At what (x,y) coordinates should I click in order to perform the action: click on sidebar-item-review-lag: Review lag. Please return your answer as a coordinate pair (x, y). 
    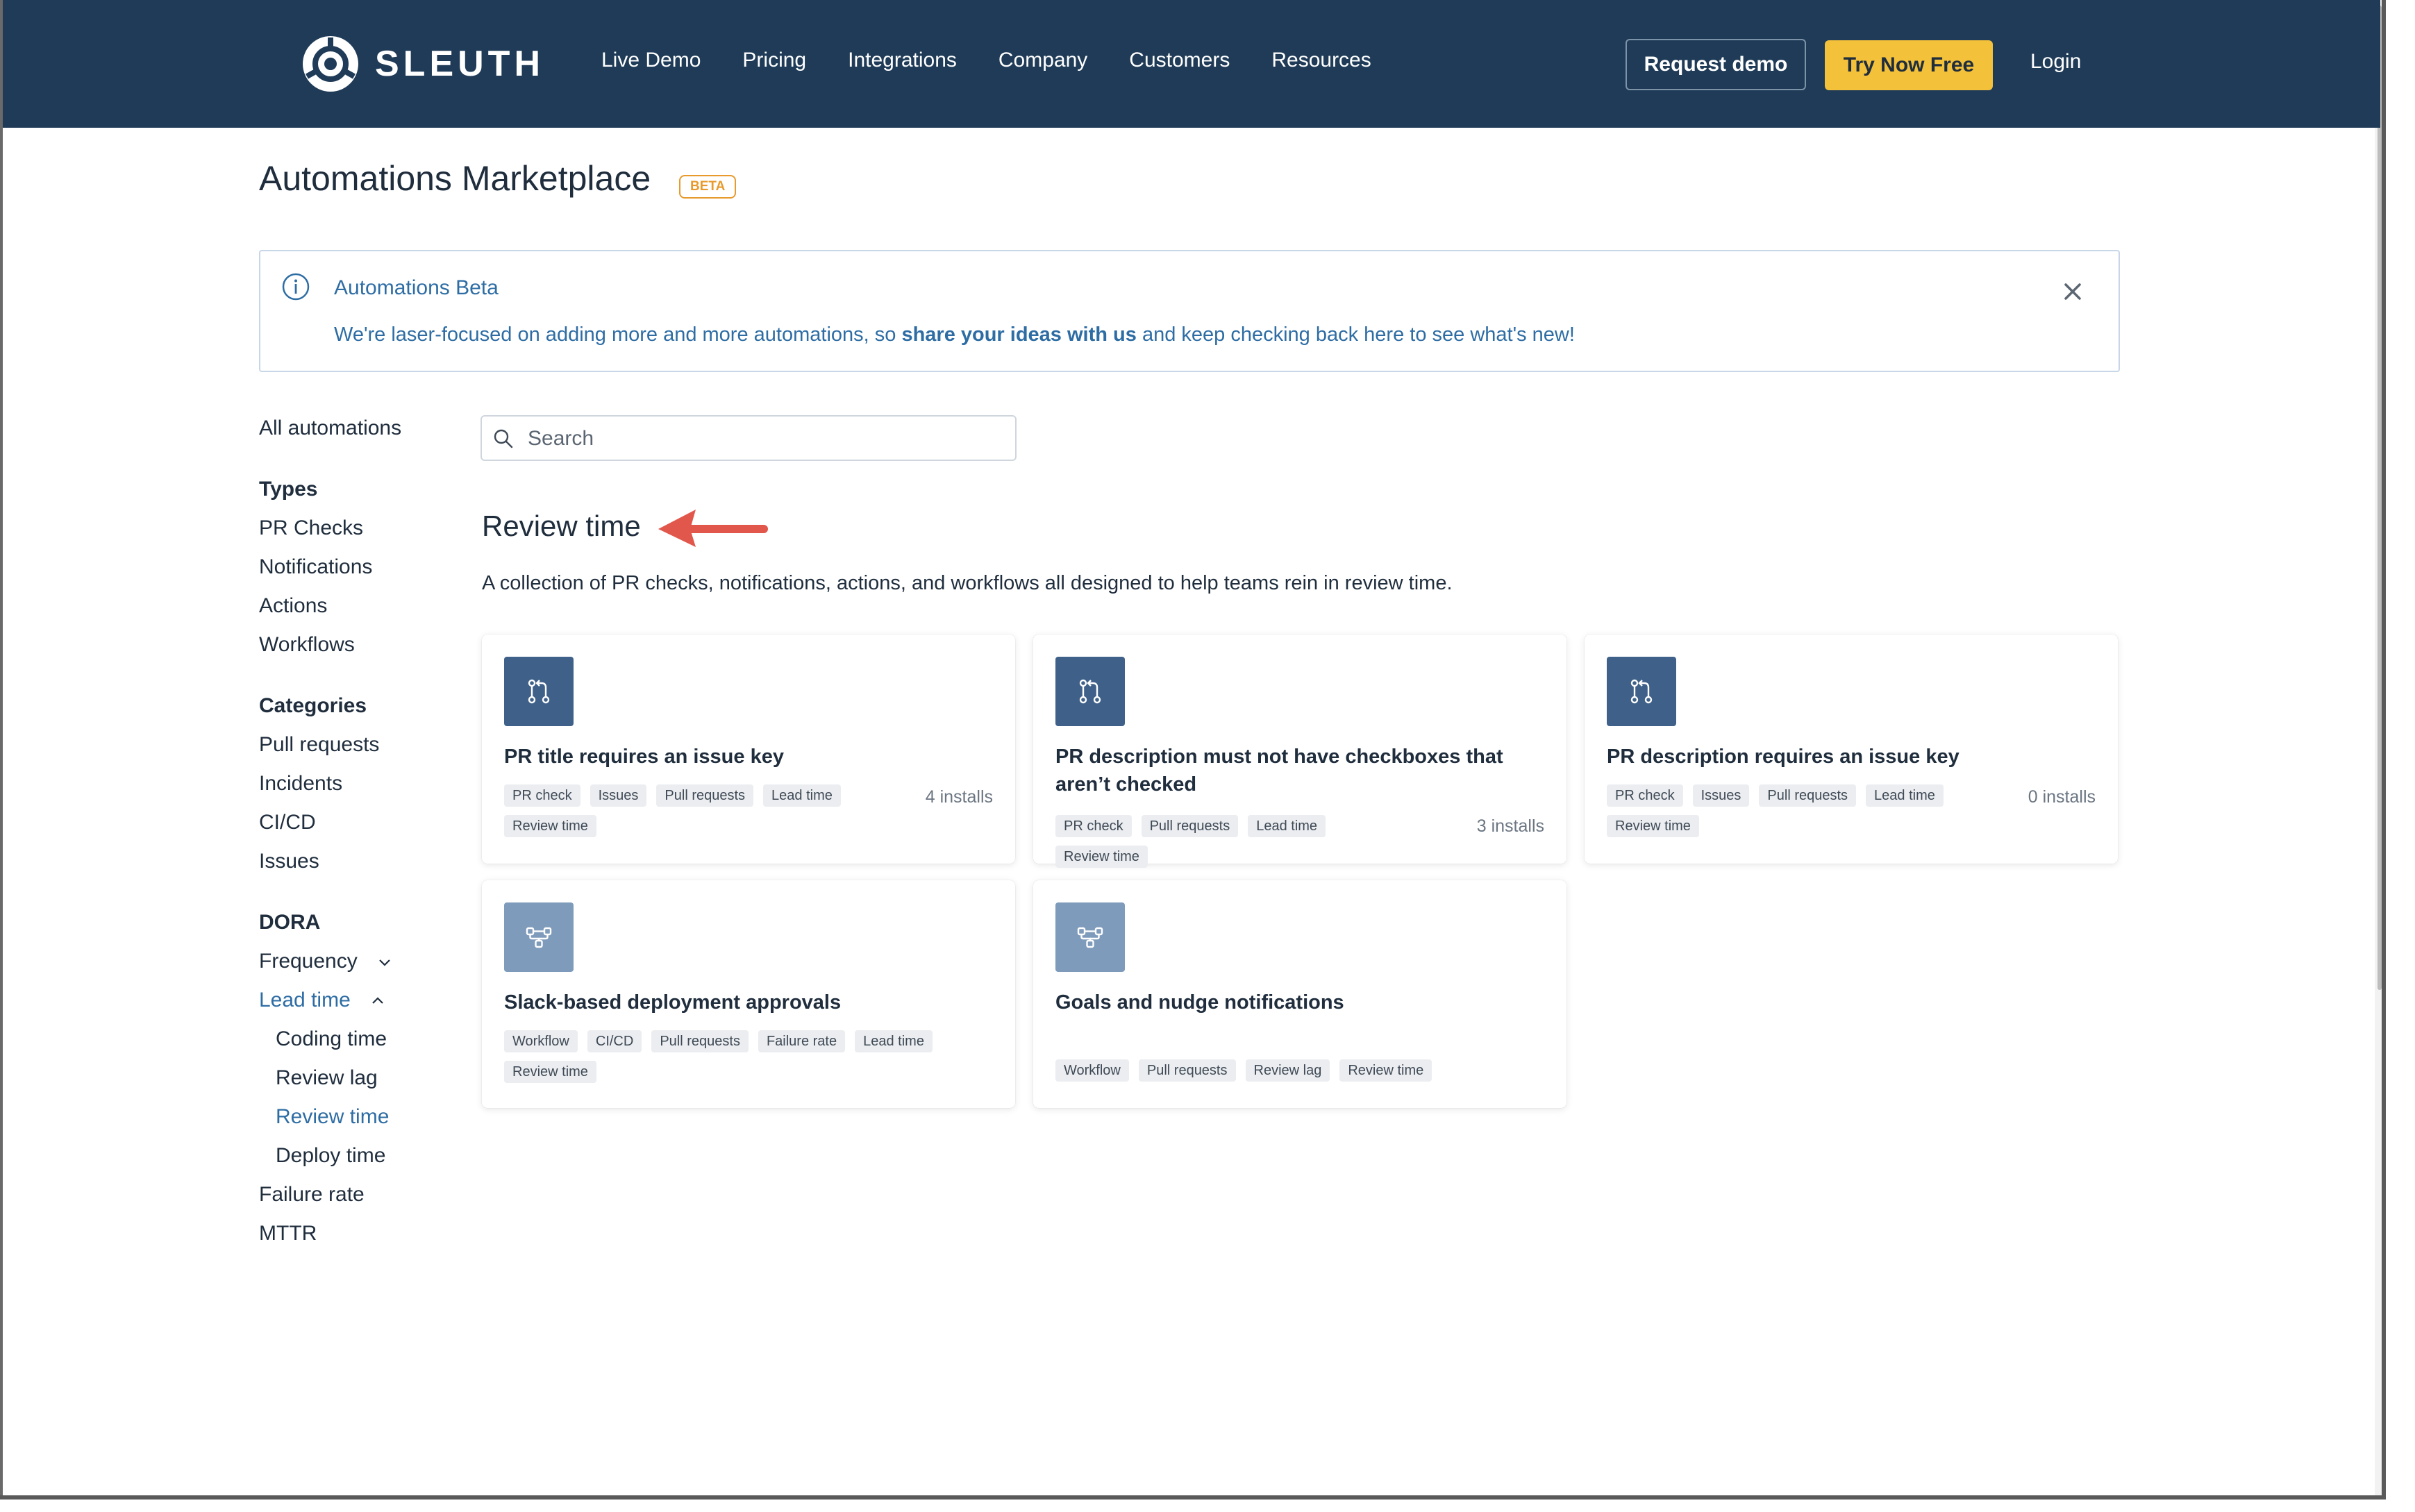
    Looking at the image, I should click on (327, 1078).